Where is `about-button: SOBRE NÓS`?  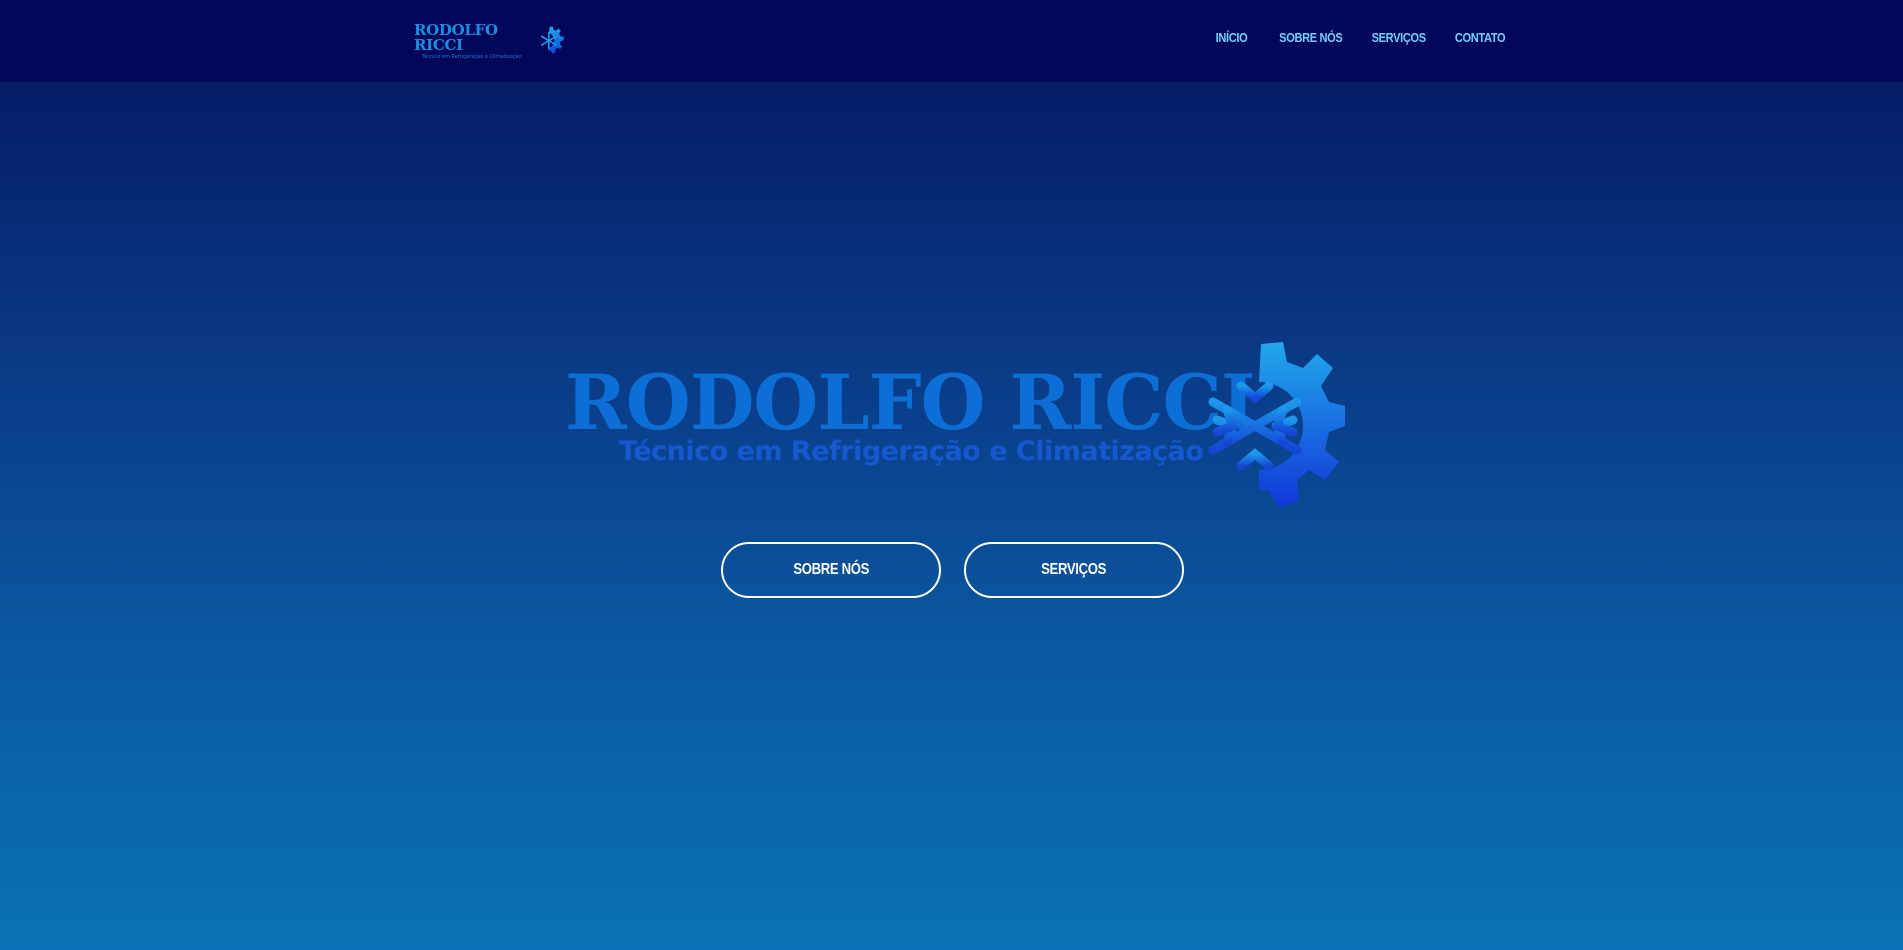 about-button: SOBRE NÓS is located at coordinates (831, 570).